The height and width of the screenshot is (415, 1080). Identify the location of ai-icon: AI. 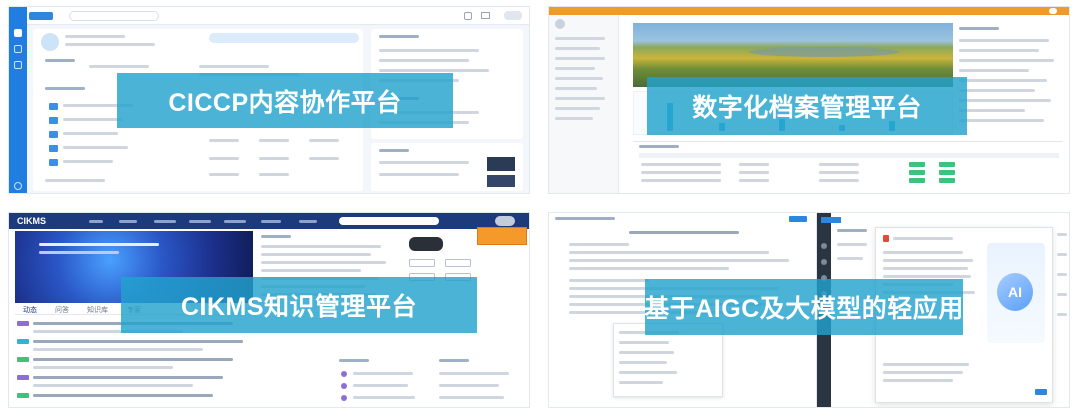
(1015, 292).